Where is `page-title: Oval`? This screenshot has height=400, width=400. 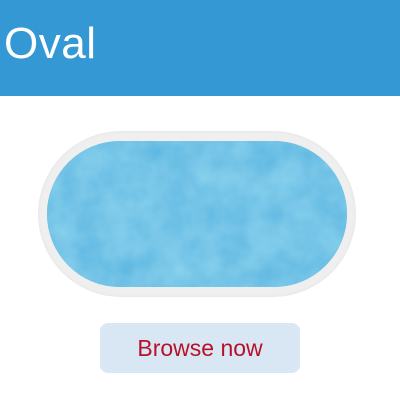
page-title: Oval is located at coordinates (50, 43).